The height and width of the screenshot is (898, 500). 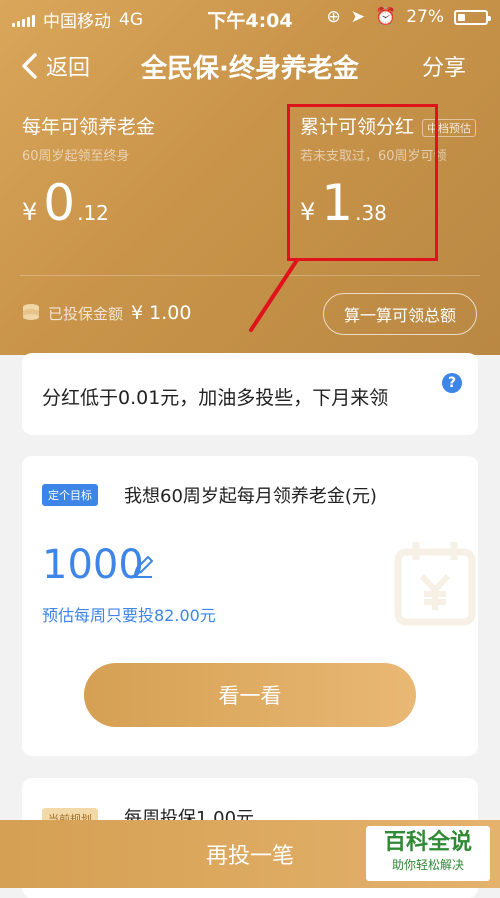 What do you see at coordinates (250, 496) in the screenshot?
I see `goal-title: 我想60周岁起每月领养老金(元)` at bounding box center [250, 496].